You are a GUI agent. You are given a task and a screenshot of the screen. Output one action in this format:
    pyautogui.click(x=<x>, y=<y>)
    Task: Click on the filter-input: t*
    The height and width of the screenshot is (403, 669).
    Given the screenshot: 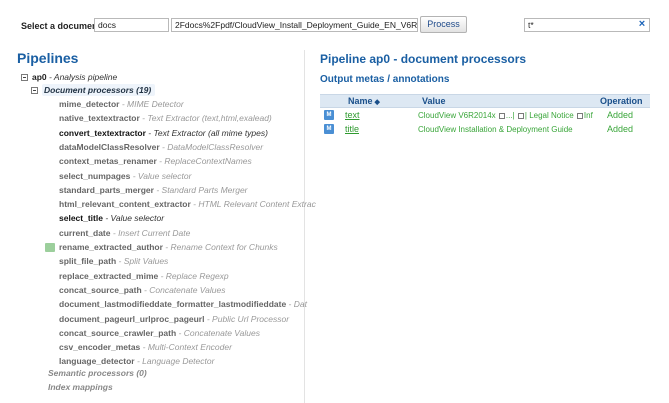 What is the action you would take?
    pyautogui.click(x=587, y=25)
    